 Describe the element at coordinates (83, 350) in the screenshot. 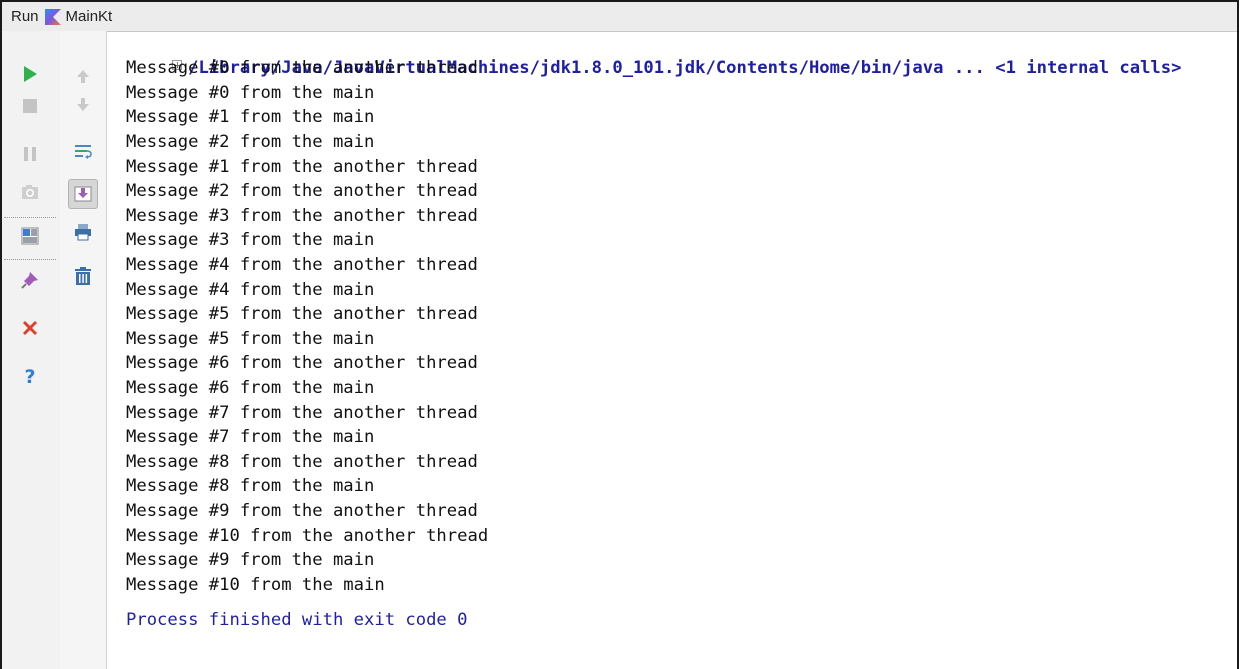

I see `console-actions-toolbar` at that location.